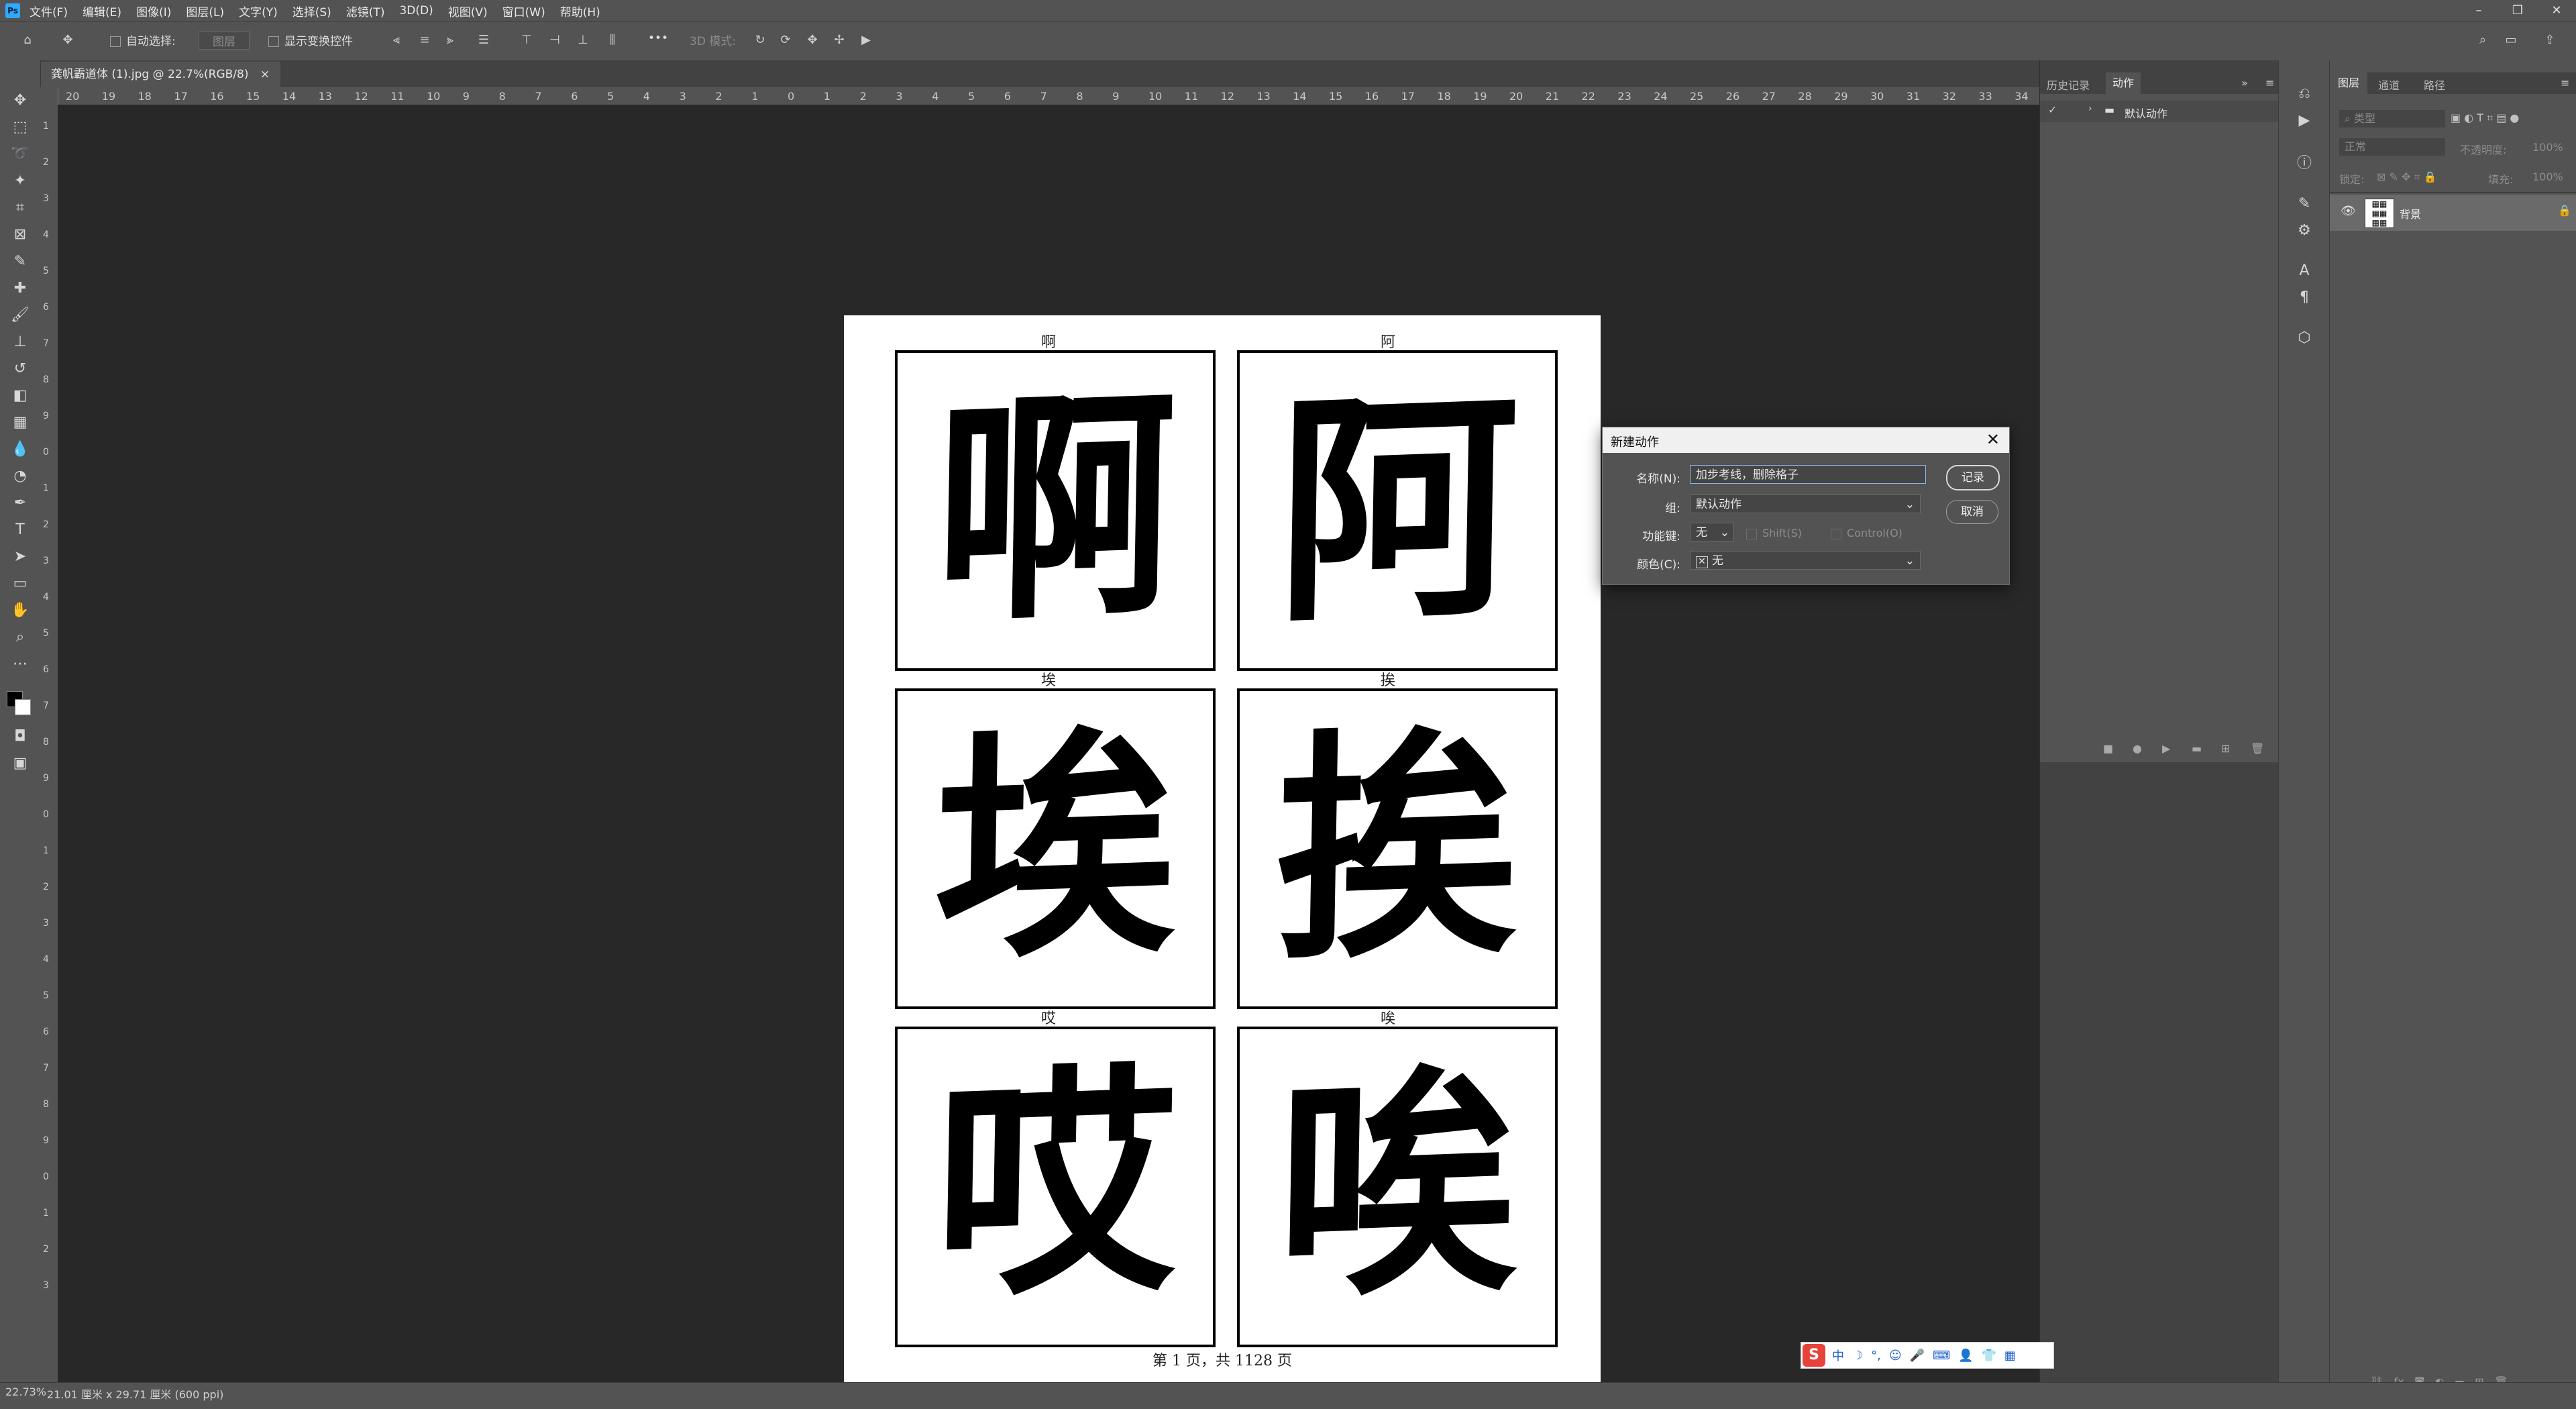 This screenshot has width=2576, height=1409. I want to click on auto-select-target-dropdown: 图层, so click(224, 41).